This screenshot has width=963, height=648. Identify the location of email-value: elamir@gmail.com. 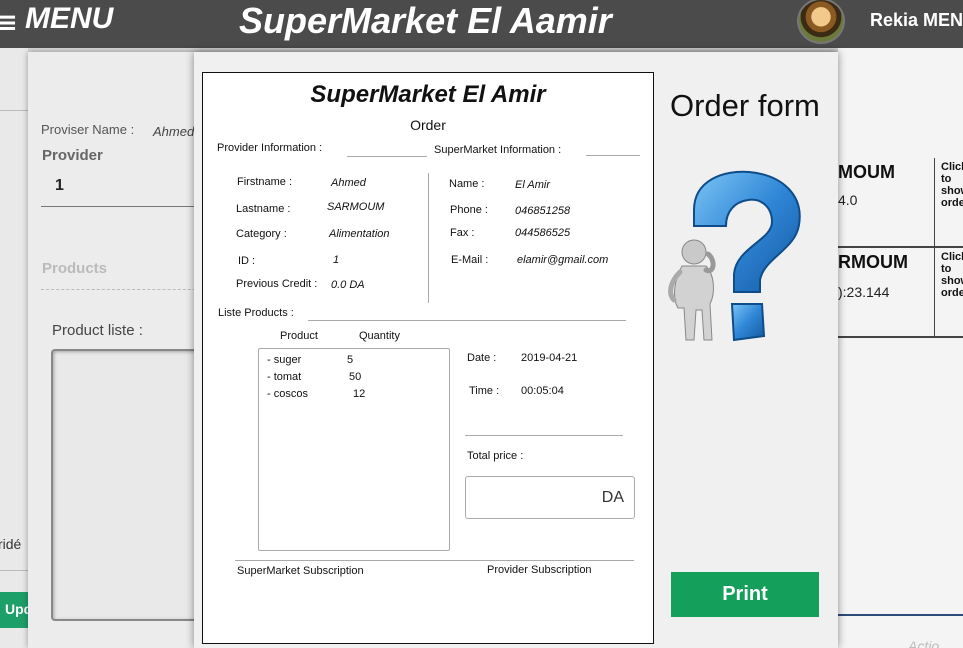
(563, 260).